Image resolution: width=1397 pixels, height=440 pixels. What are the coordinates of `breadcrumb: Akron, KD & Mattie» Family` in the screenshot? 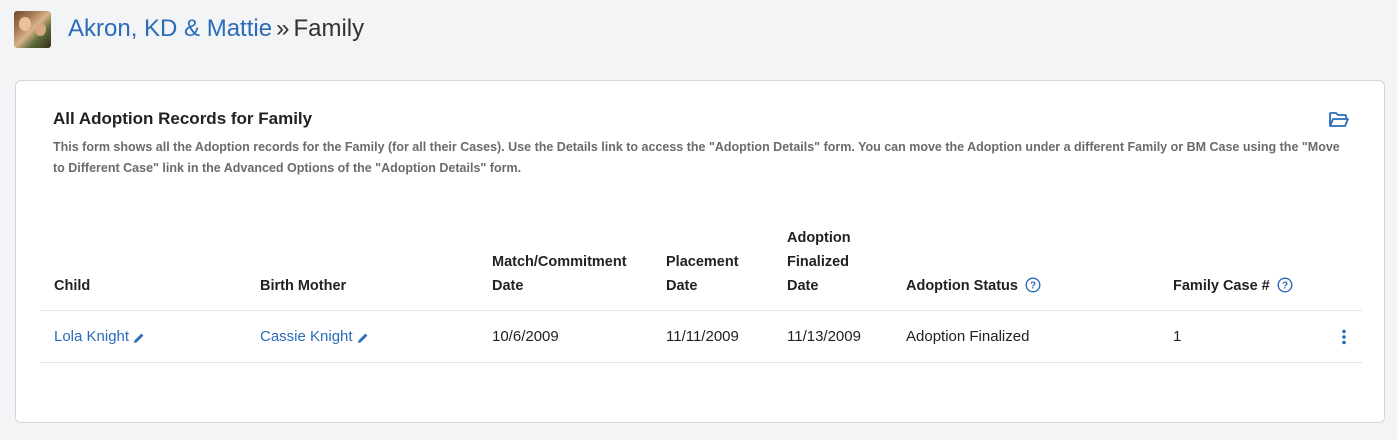 It's located at (216, 29).